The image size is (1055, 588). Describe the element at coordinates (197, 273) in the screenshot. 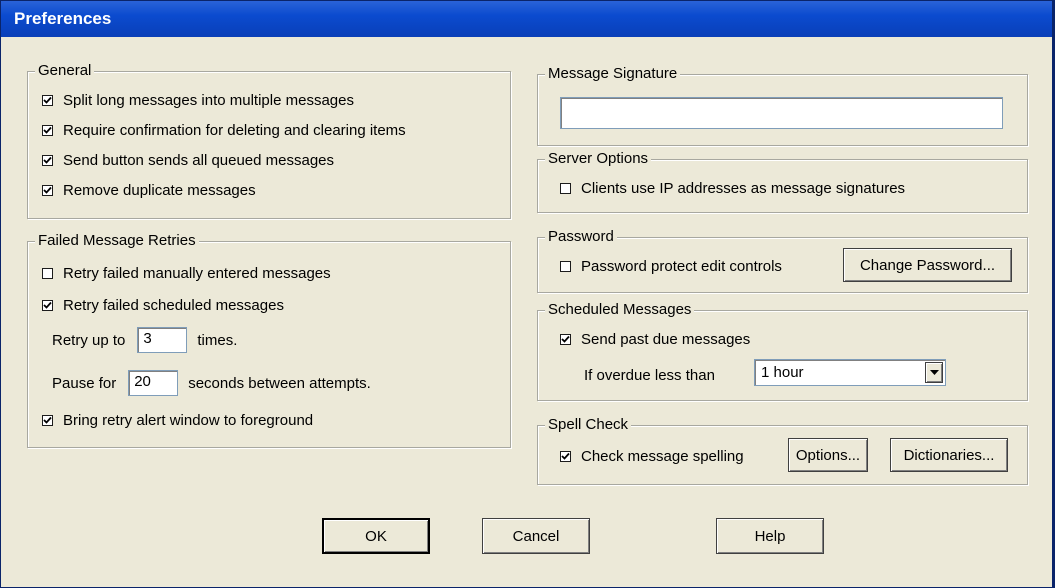

I see `checkbox-label: Retry failed manually entered messages` at that location.